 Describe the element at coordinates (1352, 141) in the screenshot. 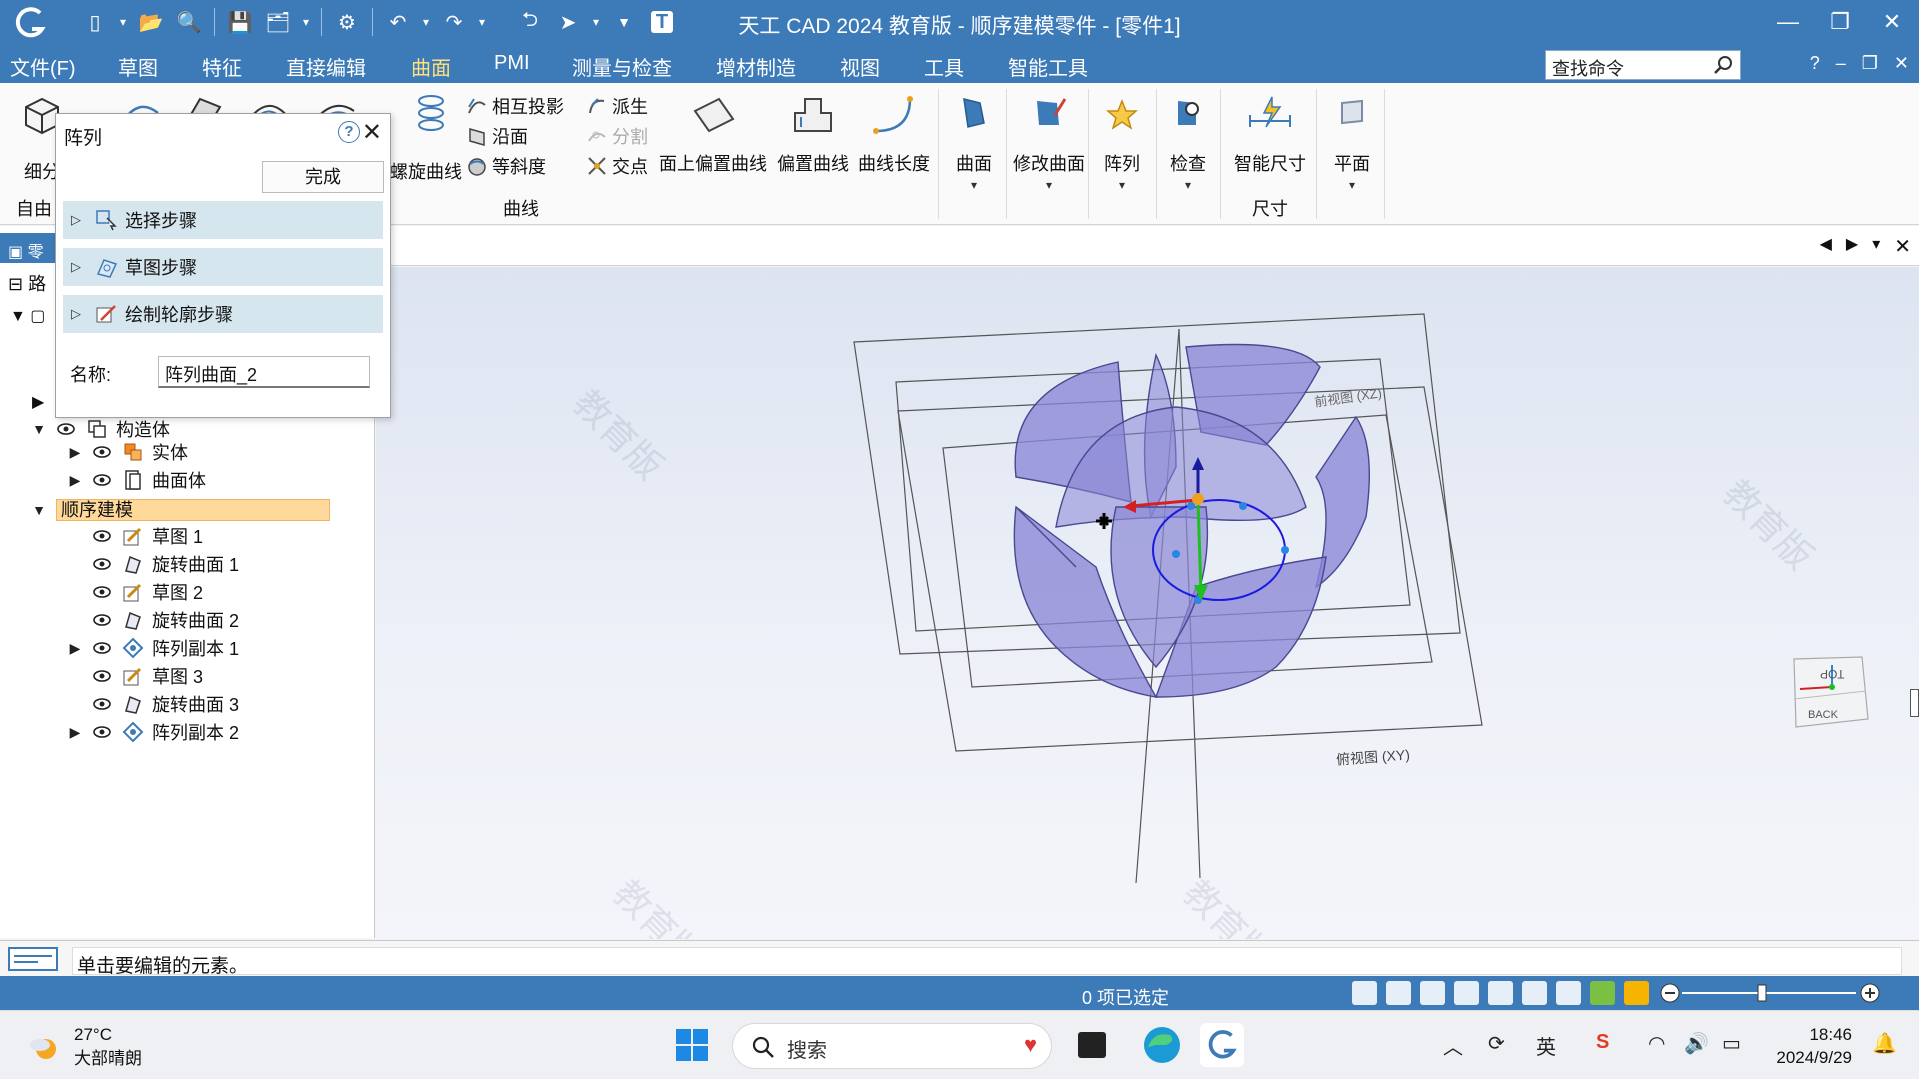

I see `plane-button: 平面 ▾` at that location.